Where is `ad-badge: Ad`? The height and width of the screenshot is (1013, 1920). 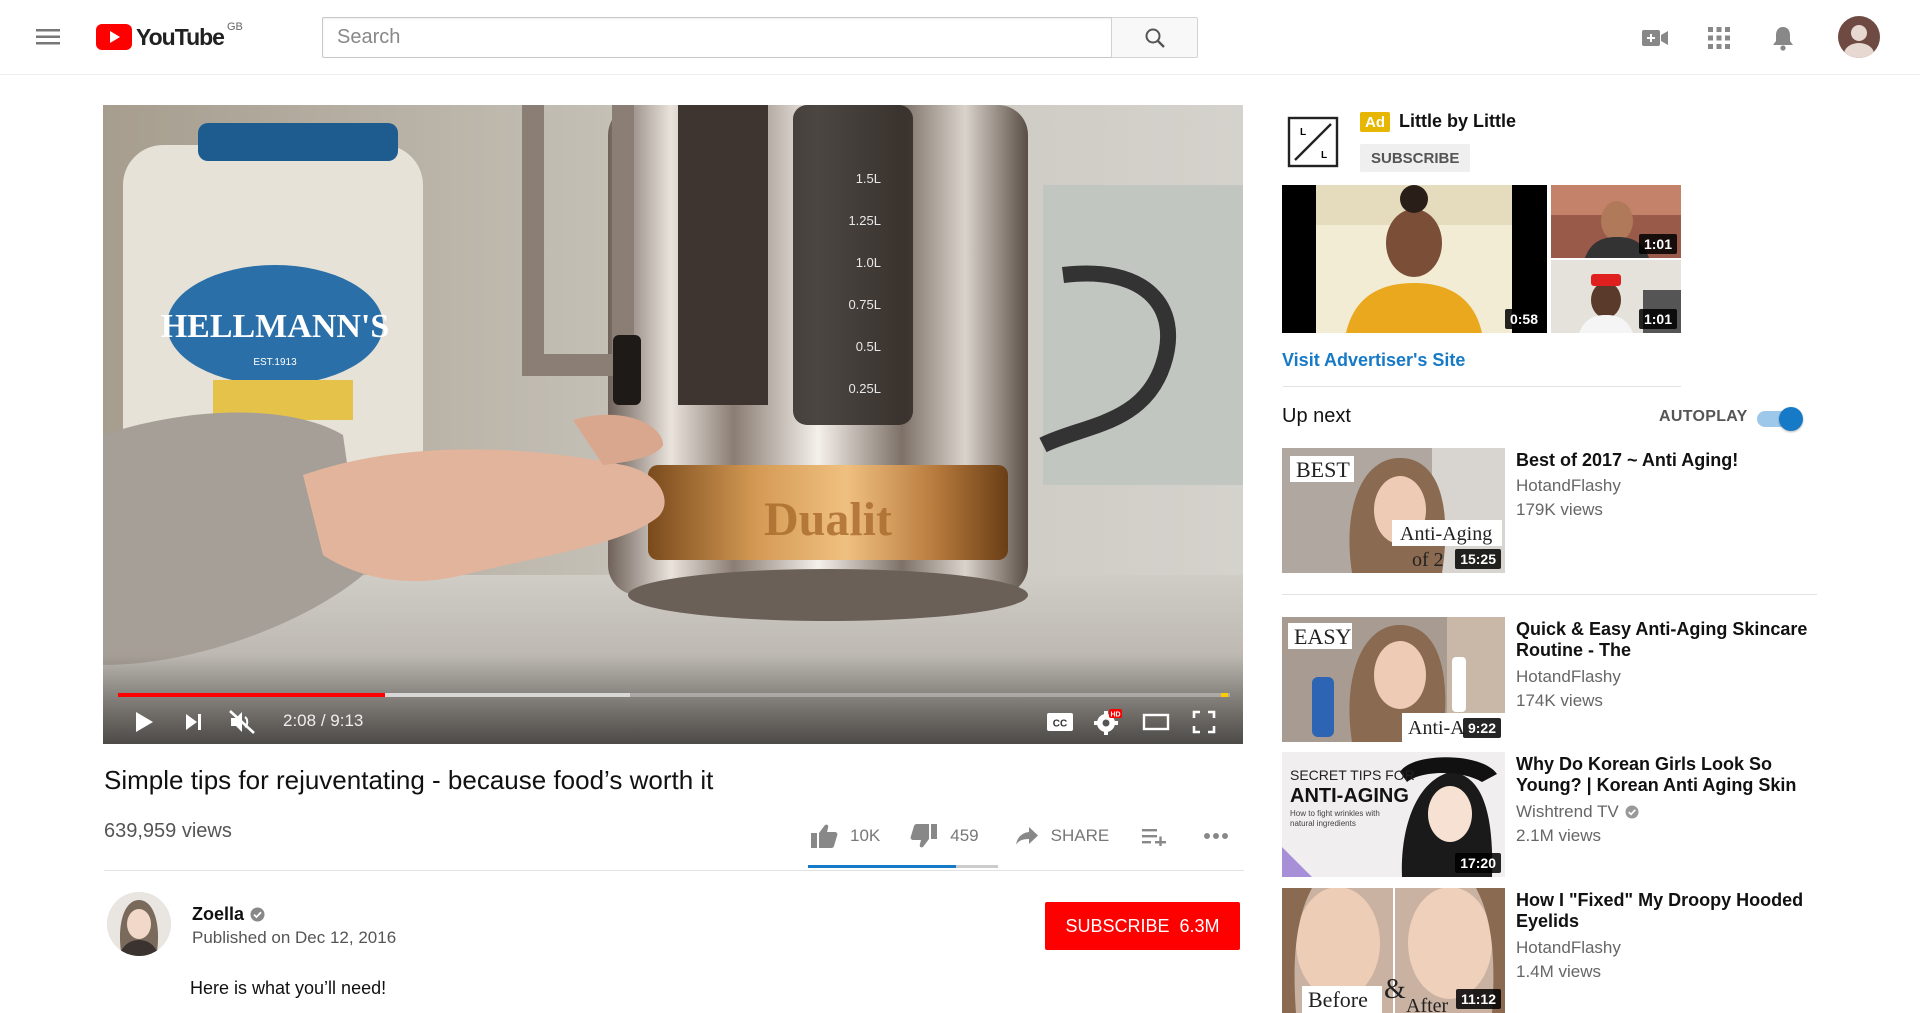
ad-badge: Ad is located at coordinates (1375, 122).